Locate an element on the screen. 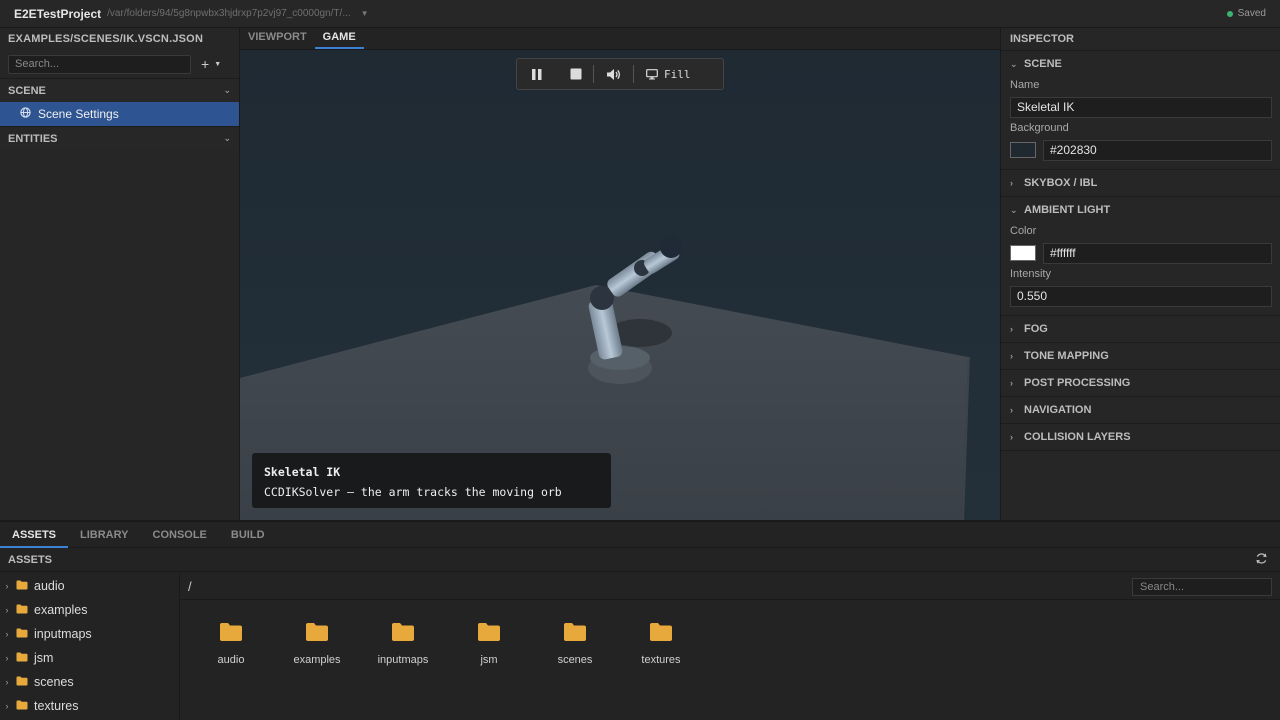  assets-header: ASSETS is located at coordinates (640, 560).